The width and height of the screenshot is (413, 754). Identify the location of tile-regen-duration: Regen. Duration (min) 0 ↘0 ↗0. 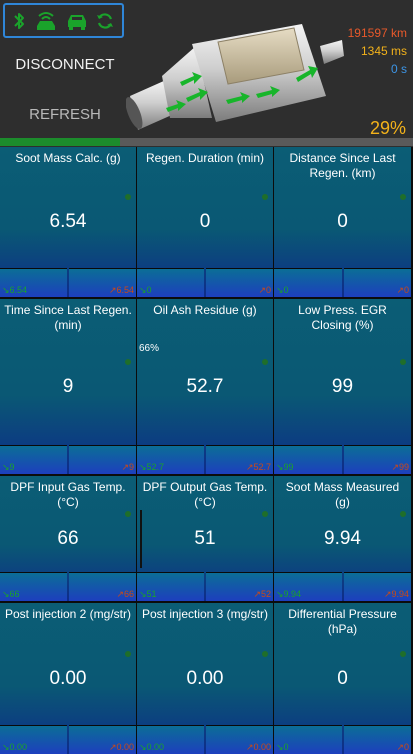
(205, 222).